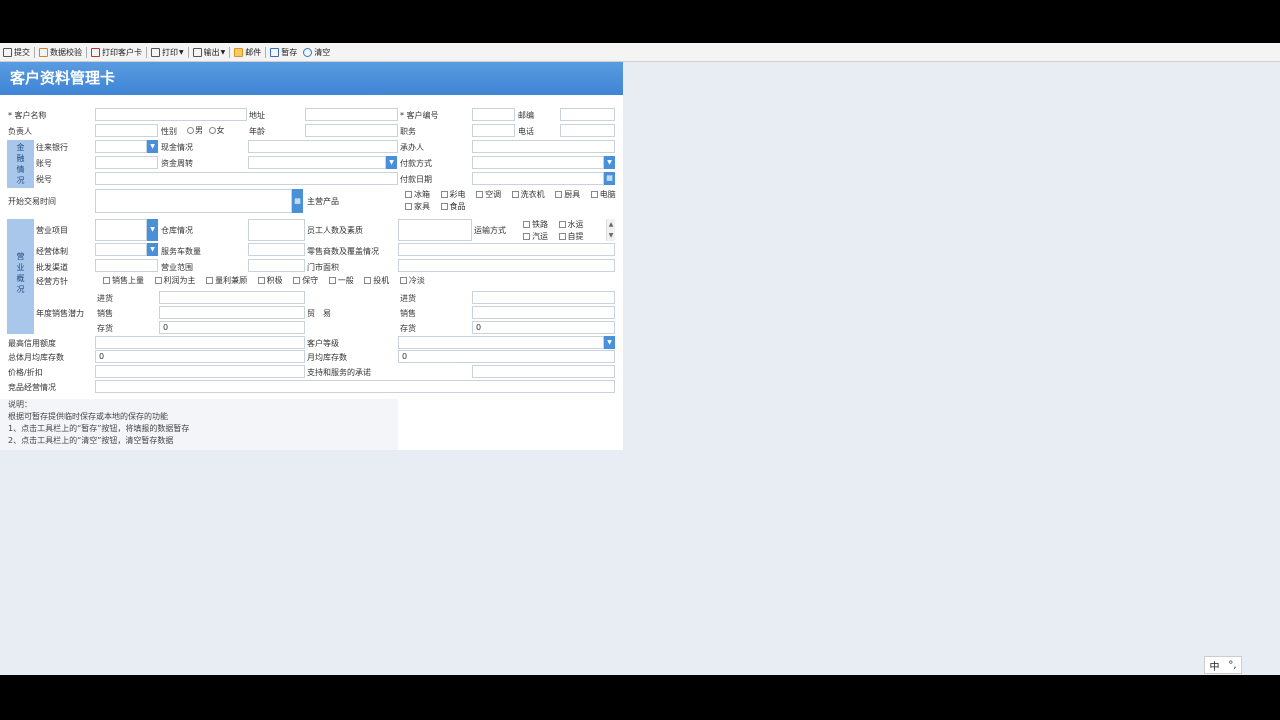  I want to click on address-input, so click(351, 114).